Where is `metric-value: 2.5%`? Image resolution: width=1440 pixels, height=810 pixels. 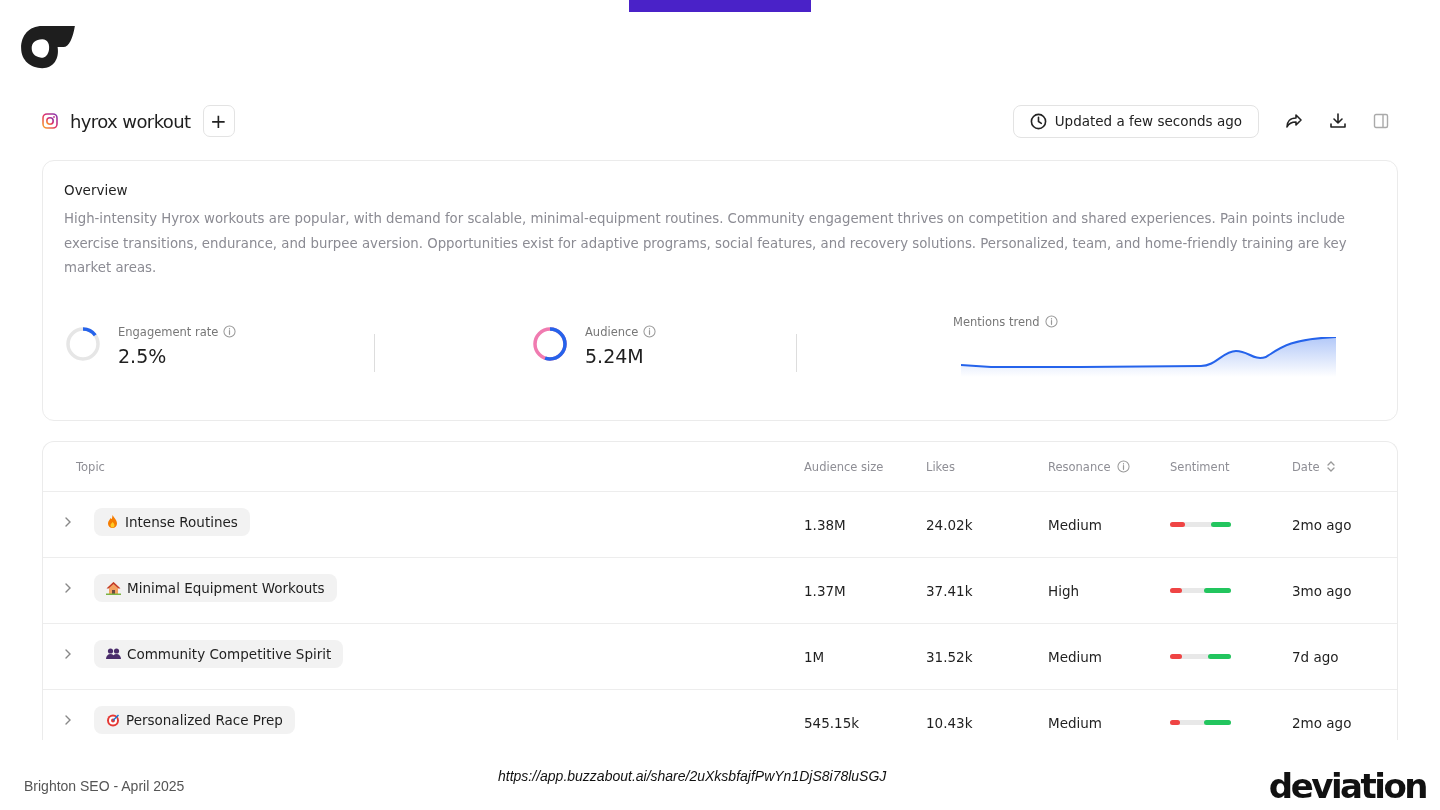 metric-value: 2.5% is located at coordinates (143, 355).